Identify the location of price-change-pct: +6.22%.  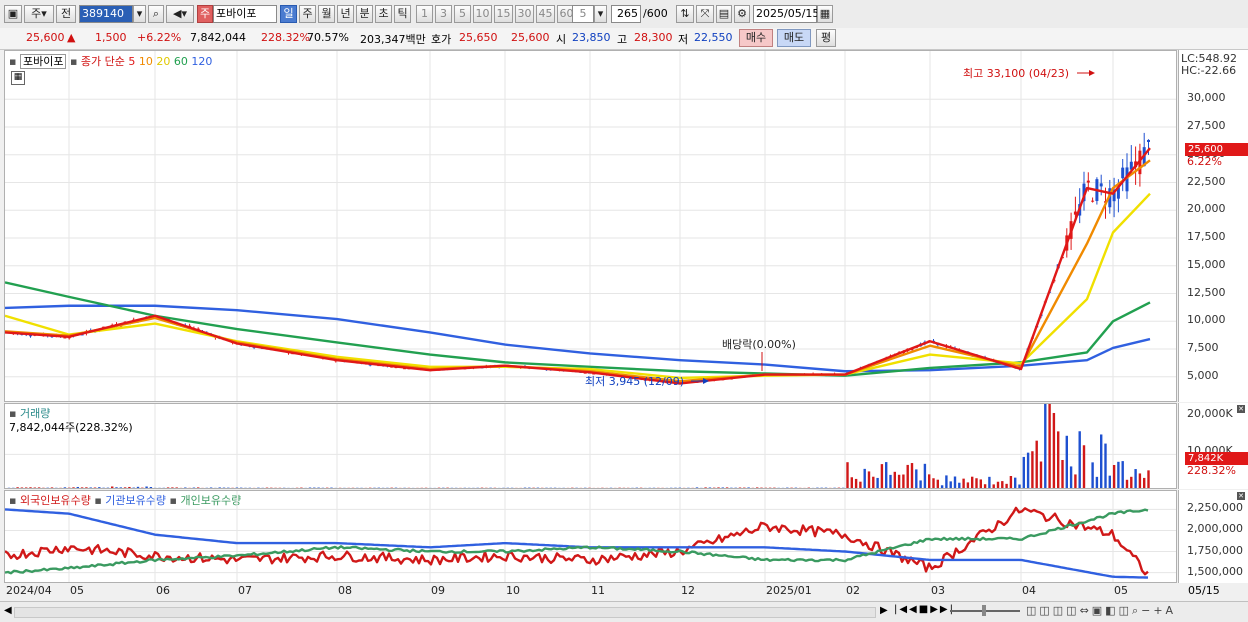
(159, 37).